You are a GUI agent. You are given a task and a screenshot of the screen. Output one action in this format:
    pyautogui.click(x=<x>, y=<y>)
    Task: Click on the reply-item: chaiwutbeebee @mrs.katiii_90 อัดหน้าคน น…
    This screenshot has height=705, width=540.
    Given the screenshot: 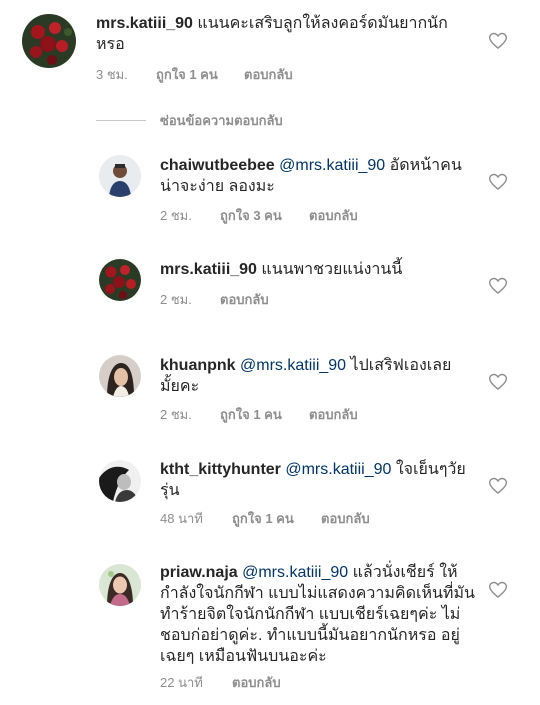 What is the action you would take?
    pyautogui.click(x=270, y=187)
    